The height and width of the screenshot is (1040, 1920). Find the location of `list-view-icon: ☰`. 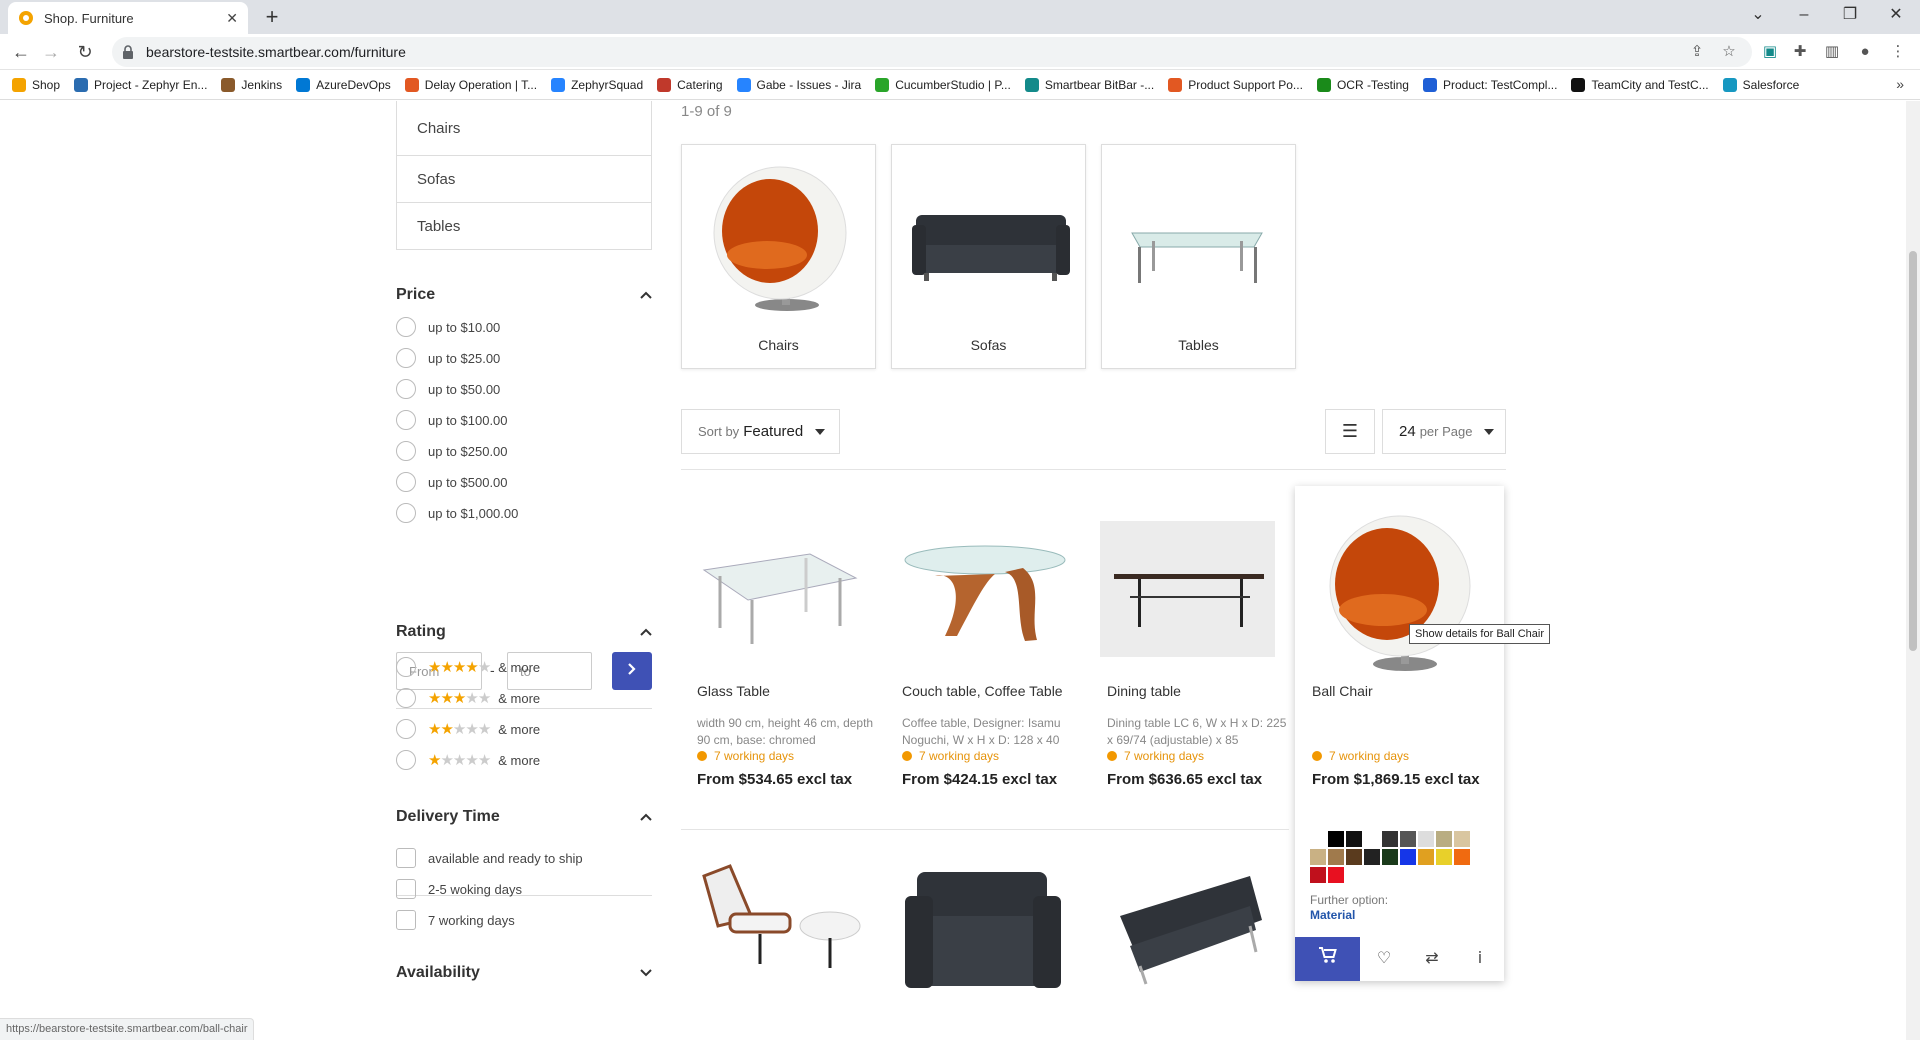

list-view-icon: ☰ is located at coordinates (1350, 431).